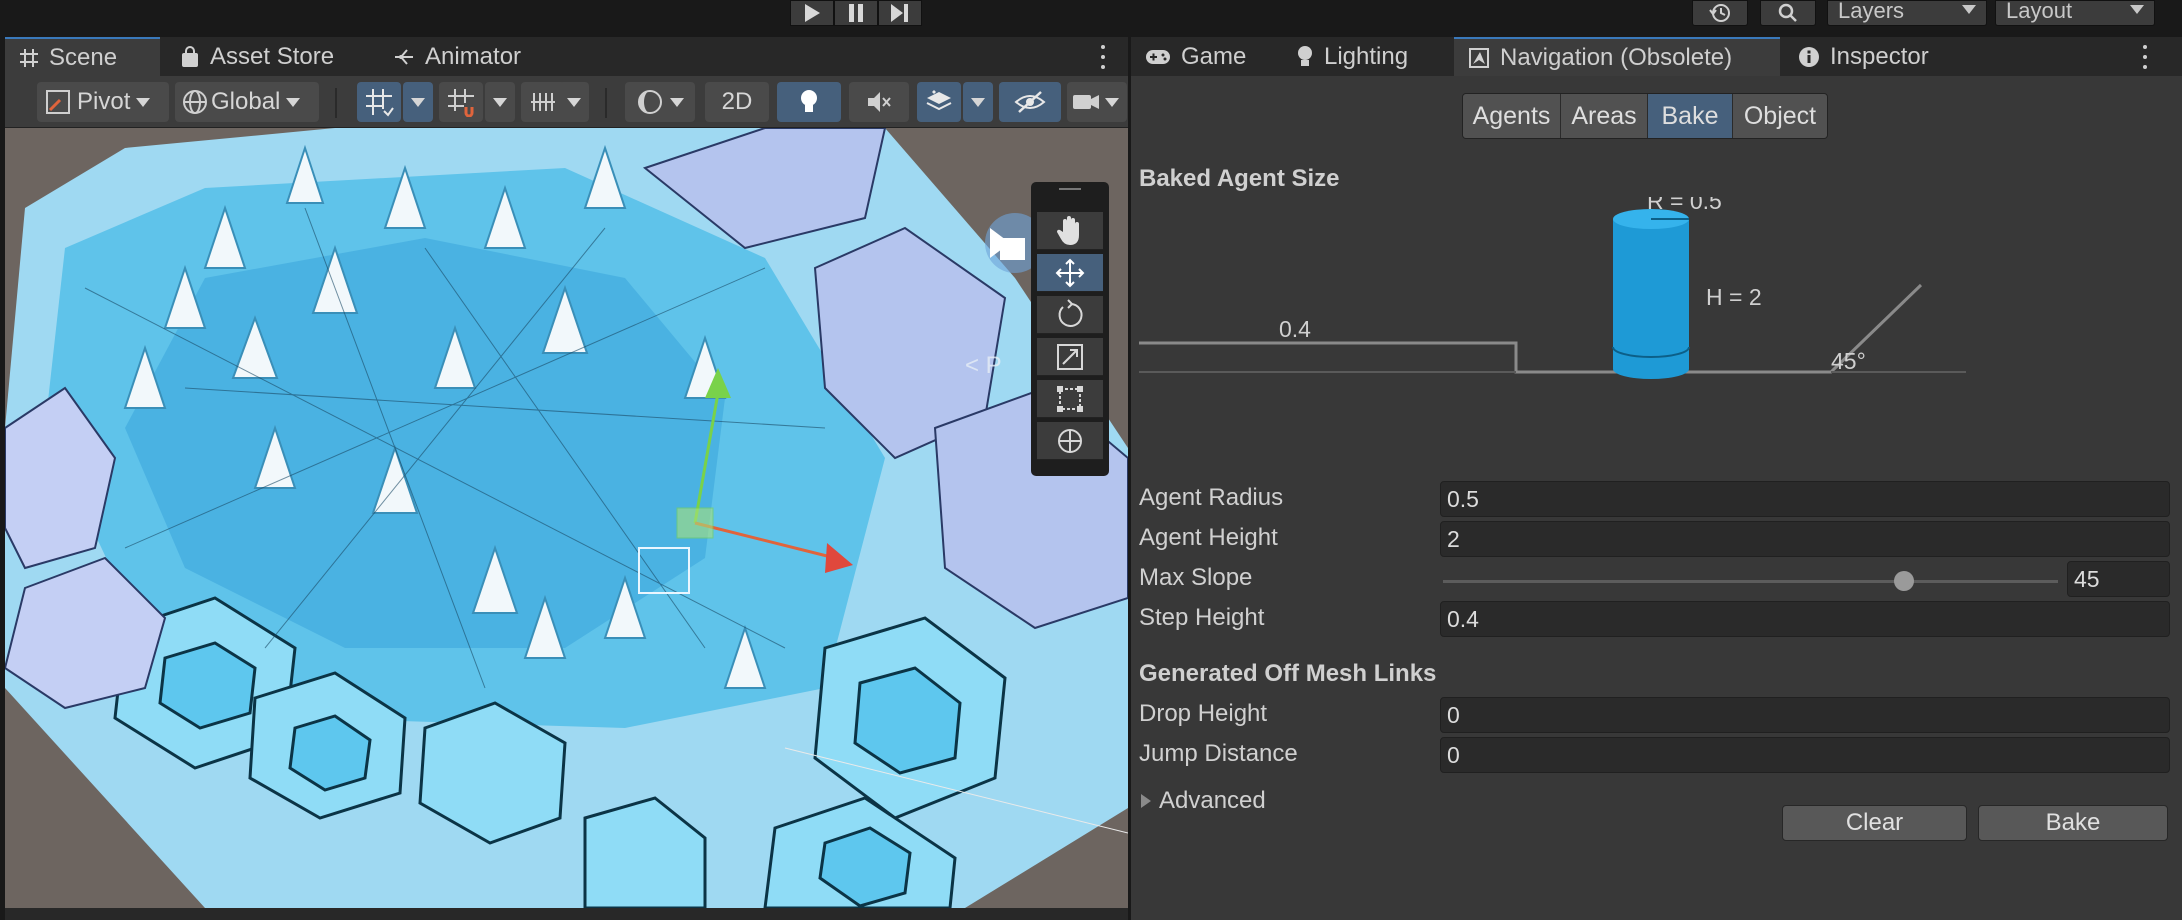 The width and height of the screenshot is (2182, 920). Describe the element at coordinates (1809, 57) in the screenshot. I see `info-icon` at that location.